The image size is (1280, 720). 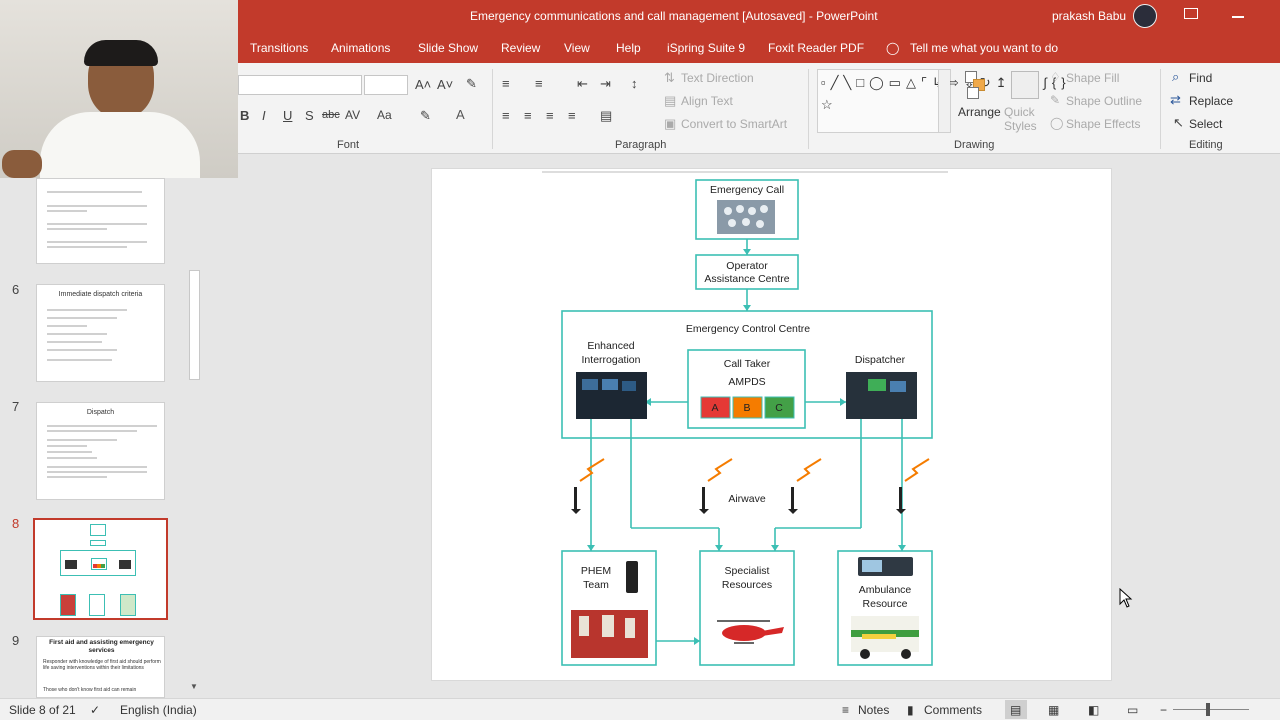 What do you see at coordinates (1104, 101) in the screenshot?
I see `shape-outline-button: Shape Outline` at bounding box center [1104, 101].